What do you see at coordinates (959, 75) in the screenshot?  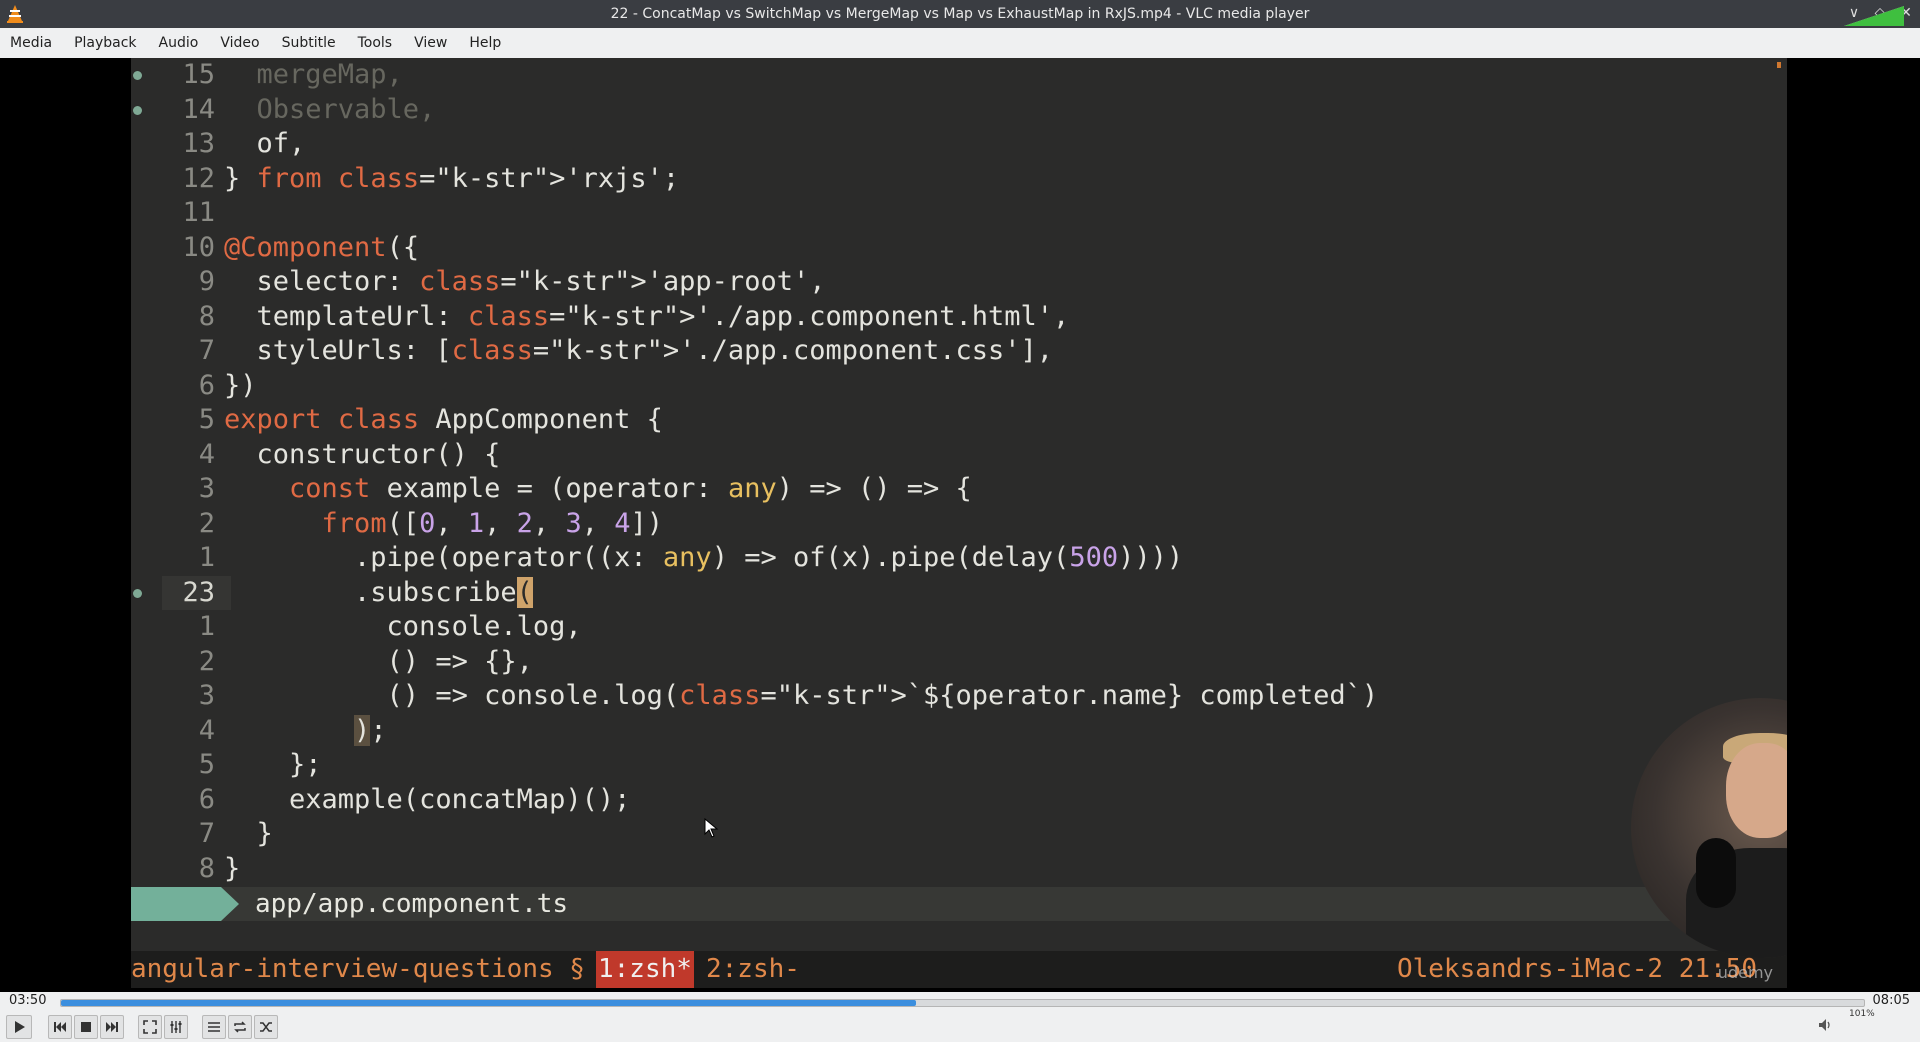 I see `code-line: 15 mergeMap,` at bounding box center [959, 75].